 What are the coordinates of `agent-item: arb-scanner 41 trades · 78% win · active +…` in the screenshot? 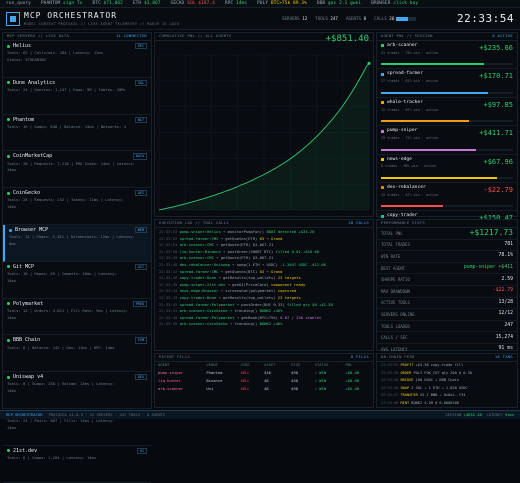 It's located at (447, 55).